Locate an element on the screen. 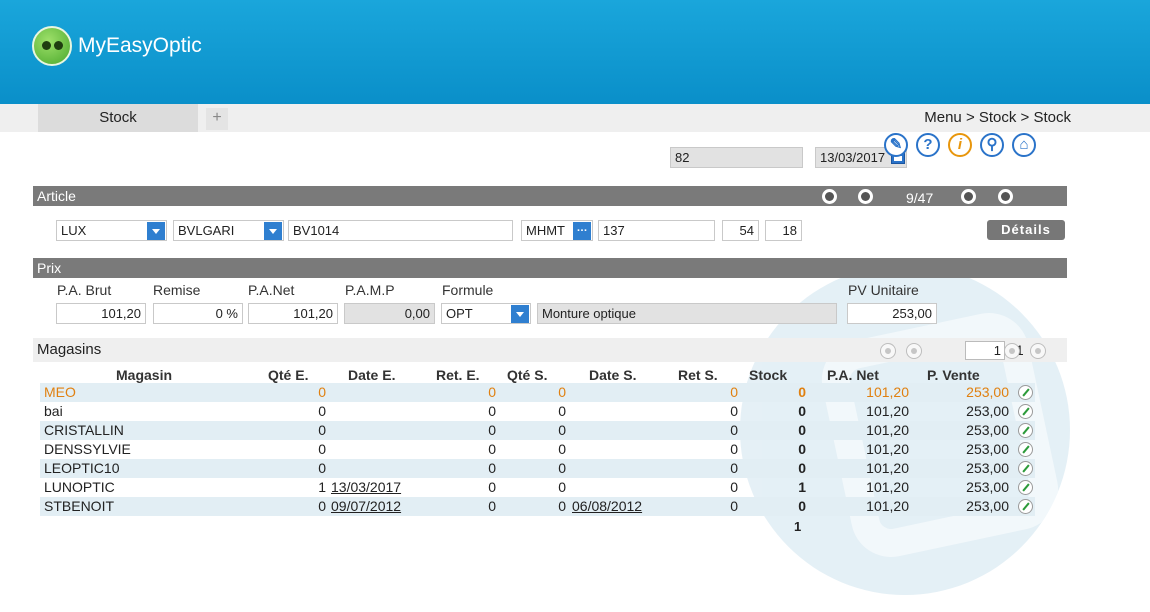  col-pa-net: P.A. Net is located at coordinates (853, 375).